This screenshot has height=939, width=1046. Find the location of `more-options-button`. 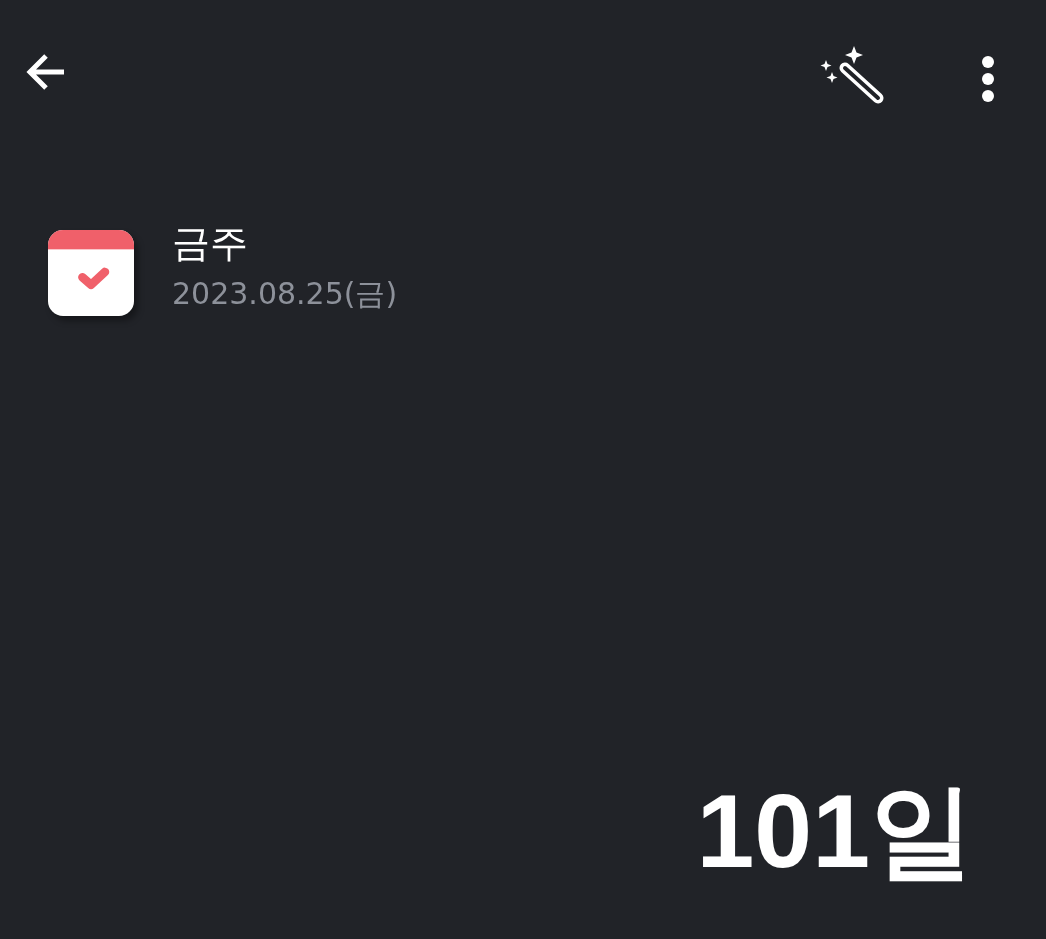

more-options-button is located at coordinates (988, 79).